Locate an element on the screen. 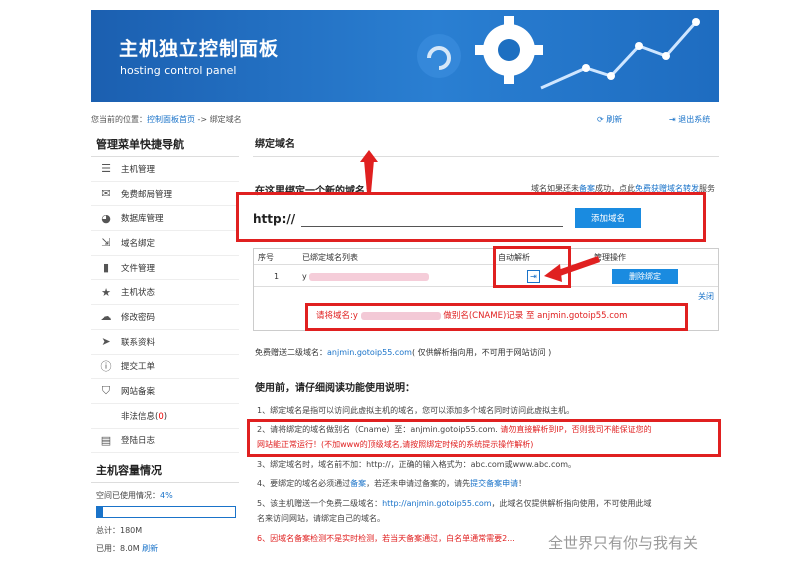 This screenshot has height=564, width=800. annotation-arrows is located at coordinates (480, 216).